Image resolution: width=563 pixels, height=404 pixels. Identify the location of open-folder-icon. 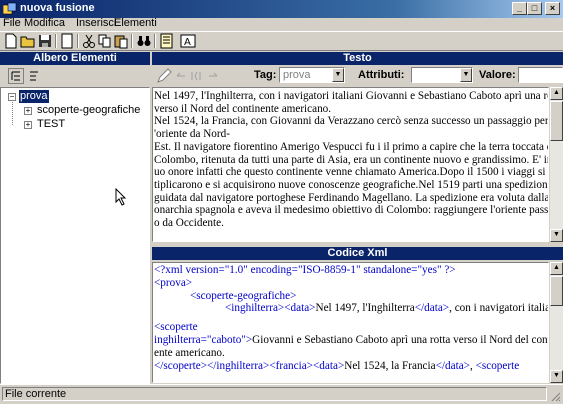
(28, 41).